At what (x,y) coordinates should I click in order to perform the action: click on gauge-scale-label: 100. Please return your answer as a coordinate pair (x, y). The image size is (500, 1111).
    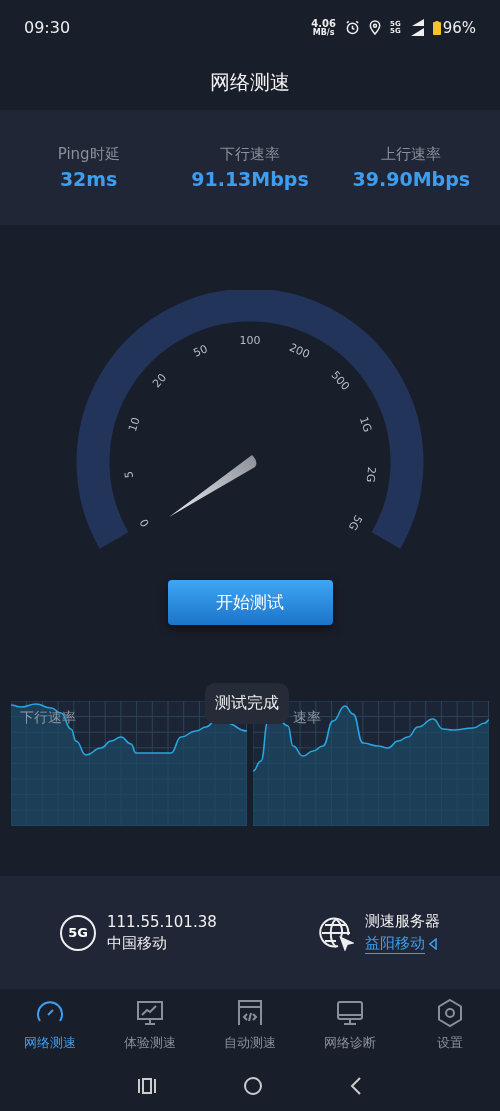
    Looking at the image, I should click on (250, 340).